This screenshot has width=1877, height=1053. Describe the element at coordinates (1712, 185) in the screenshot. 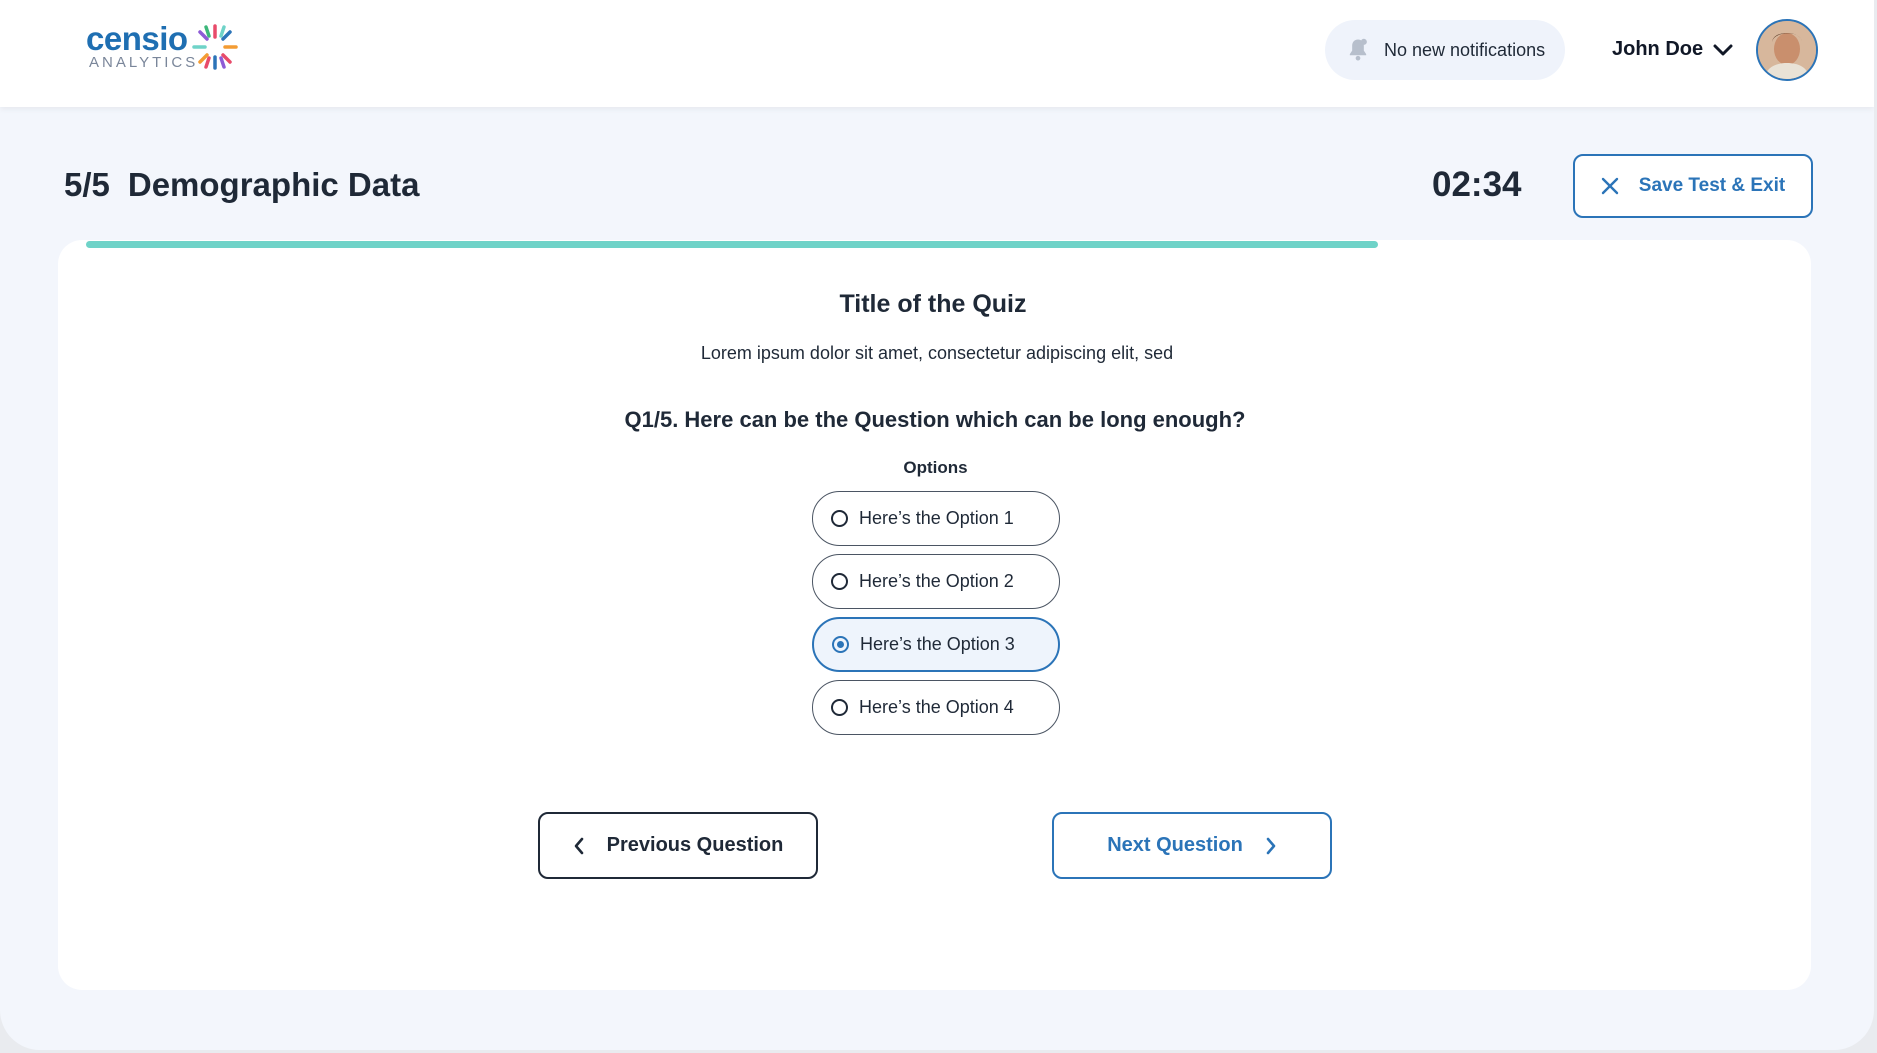

I see `save-and-exit-label: Save Test & Exit` at that location.